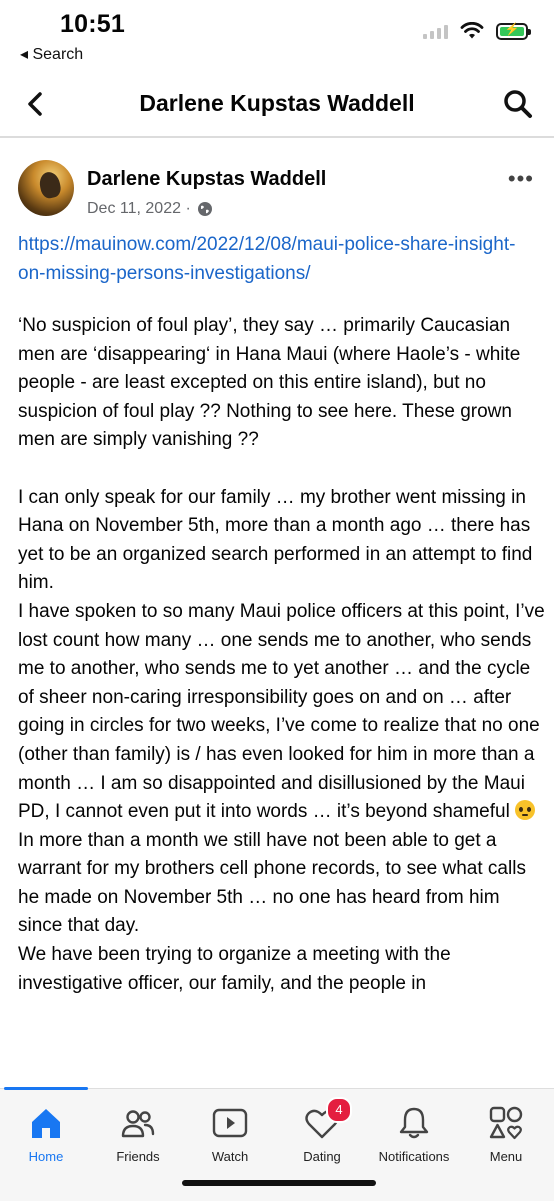 The height and width of the screenshot is (1201, 554). What do you see at coordinates (92, 24) in the screenshot?
I see `status-time: 10:51` at bounding box center [92, 24].